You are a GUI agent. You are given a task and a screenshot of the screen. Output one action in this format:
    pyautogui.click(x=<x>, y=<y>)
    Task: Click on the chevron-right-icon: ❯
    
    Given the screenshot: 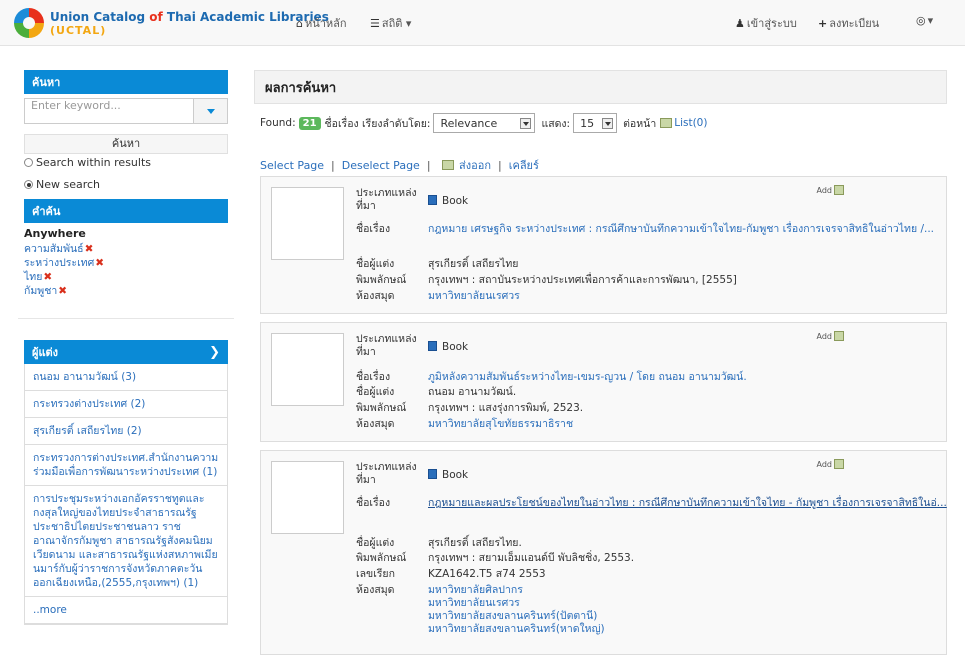 What is the action you would take?
    pyautogui.click(x=214, y=352)
    